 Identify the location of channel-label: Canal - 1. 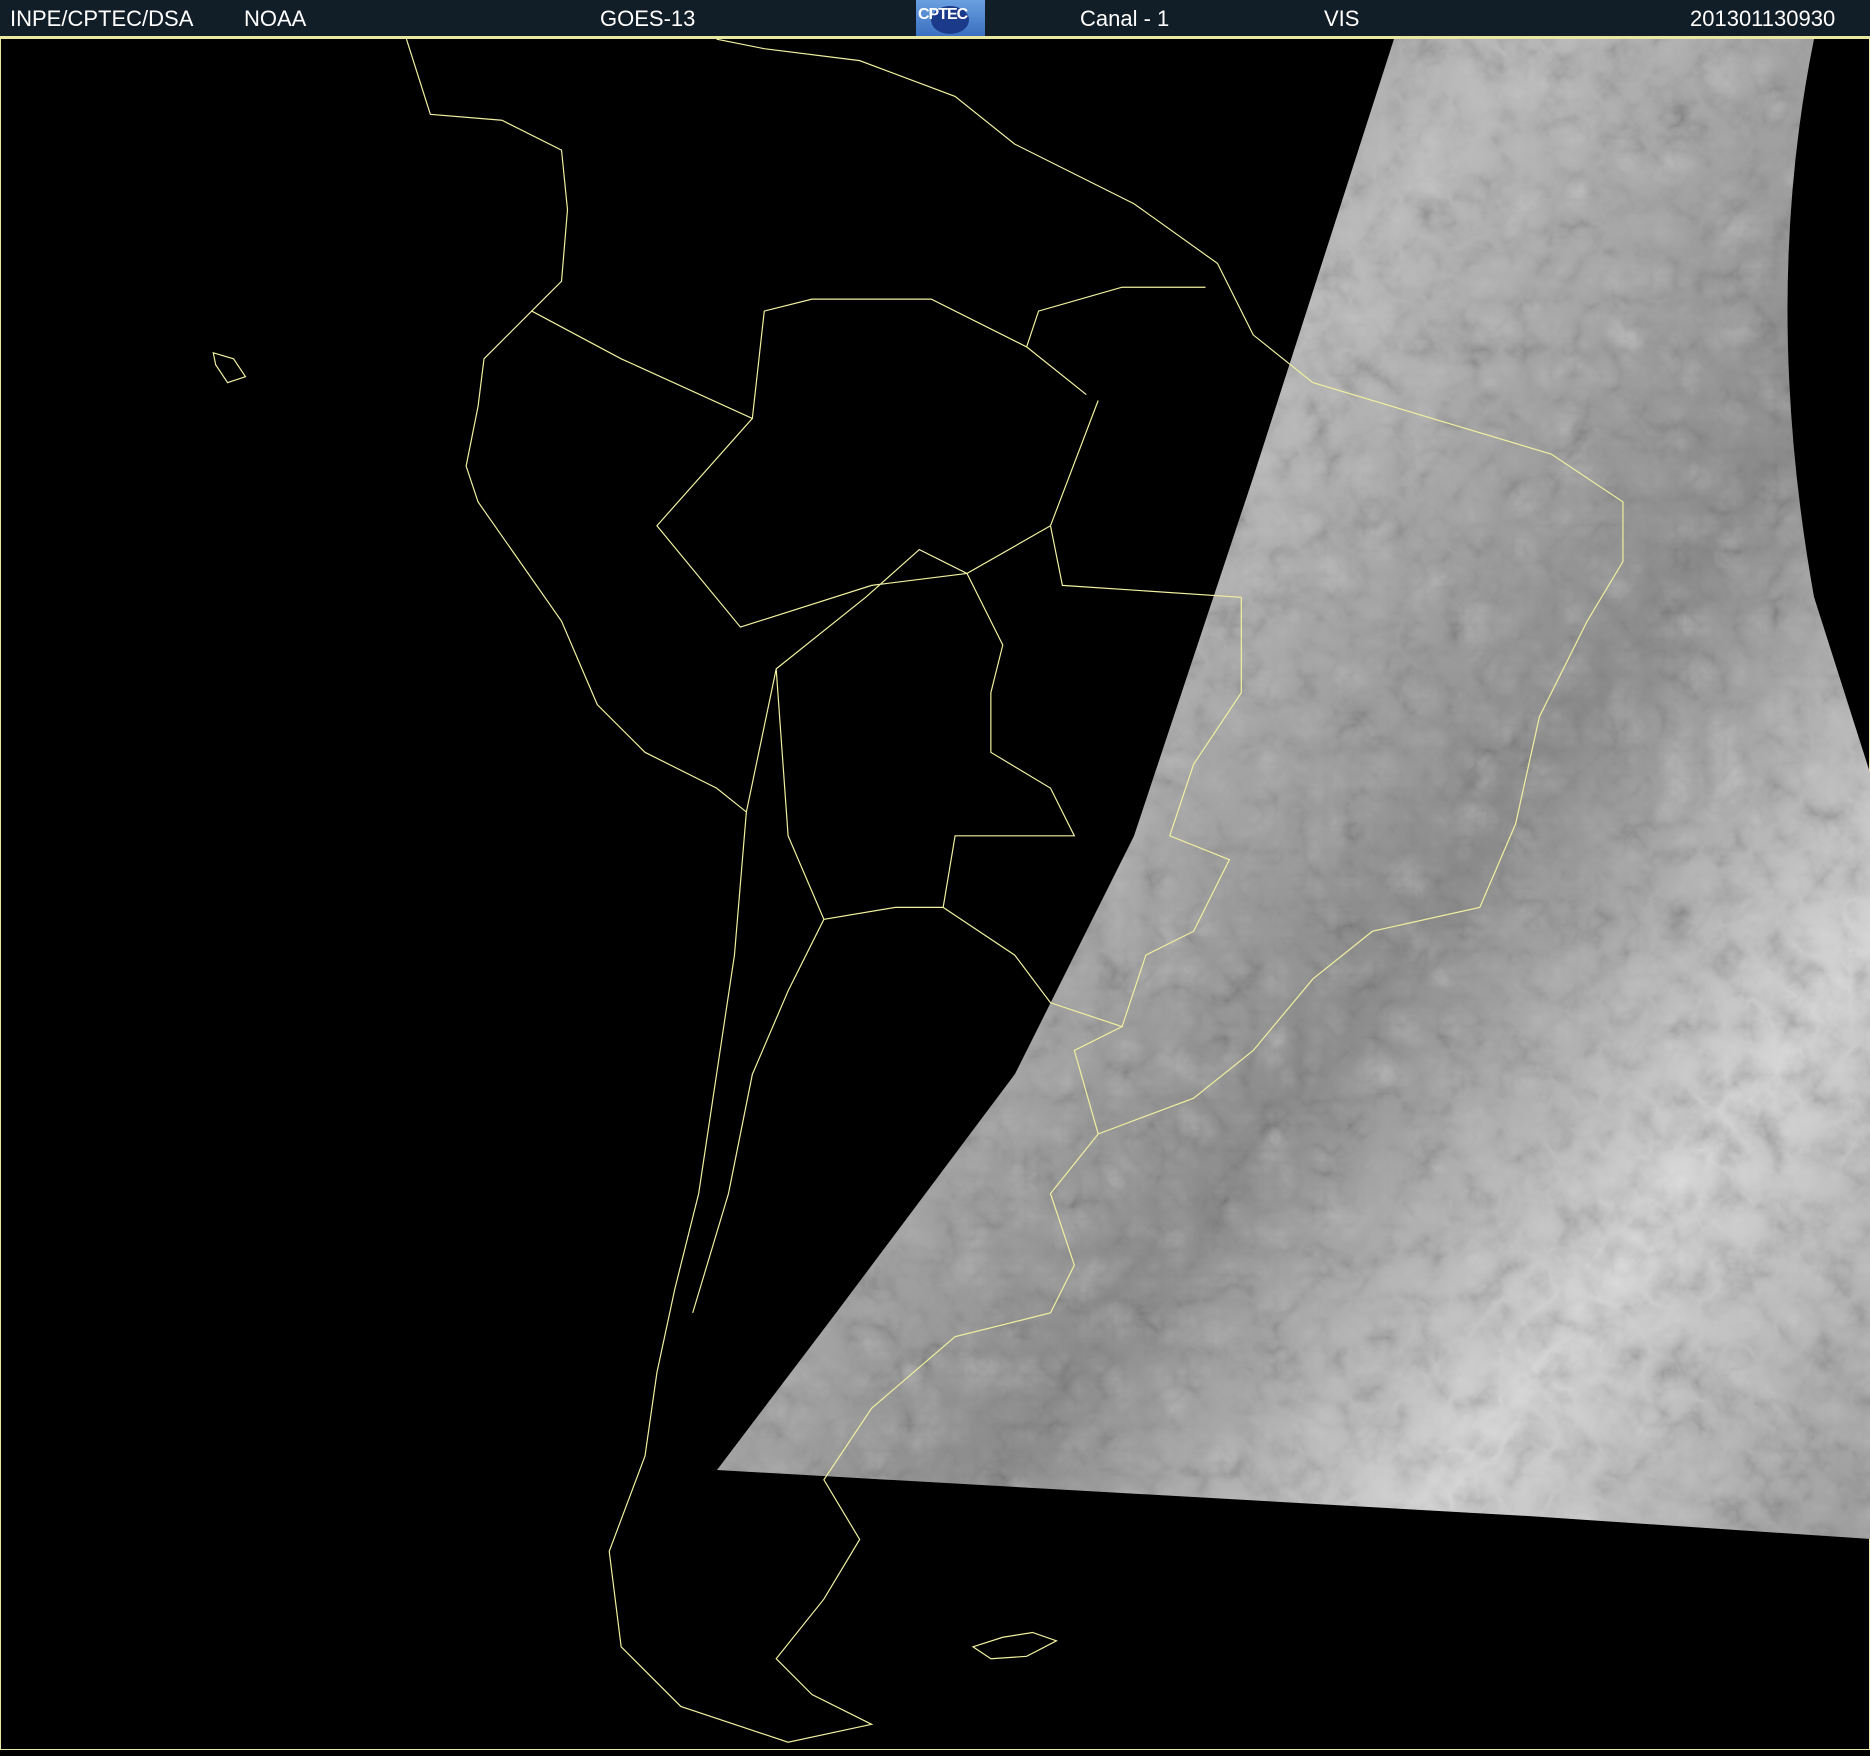
(1125, 18).